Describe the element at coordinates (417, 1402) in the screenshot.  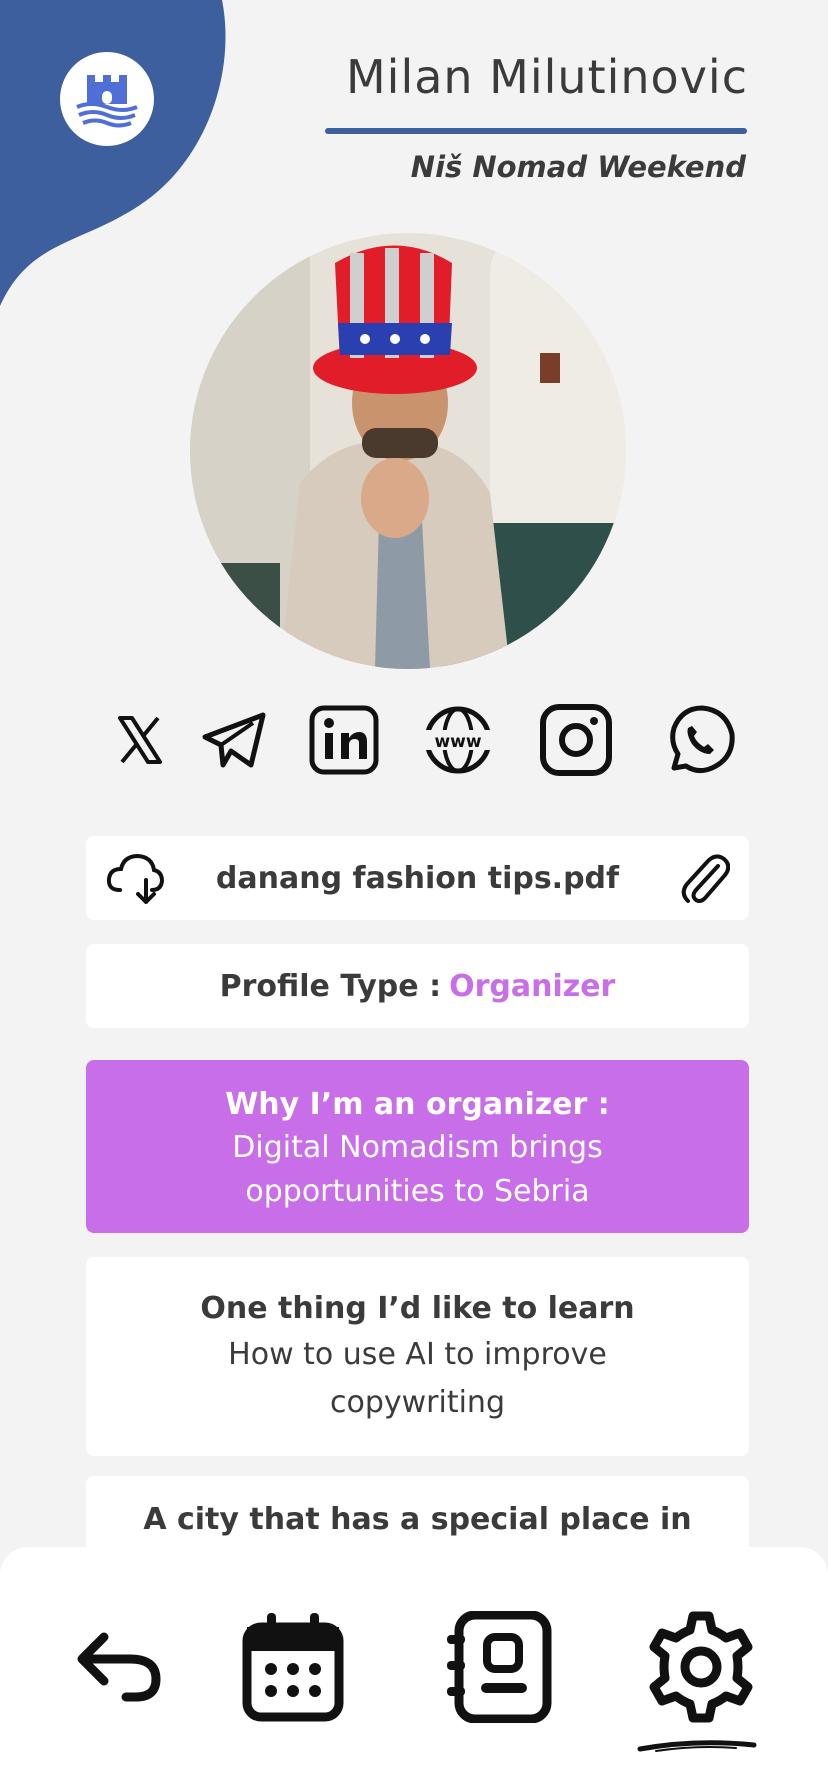
I see `learn-line: copywriting` at that location.